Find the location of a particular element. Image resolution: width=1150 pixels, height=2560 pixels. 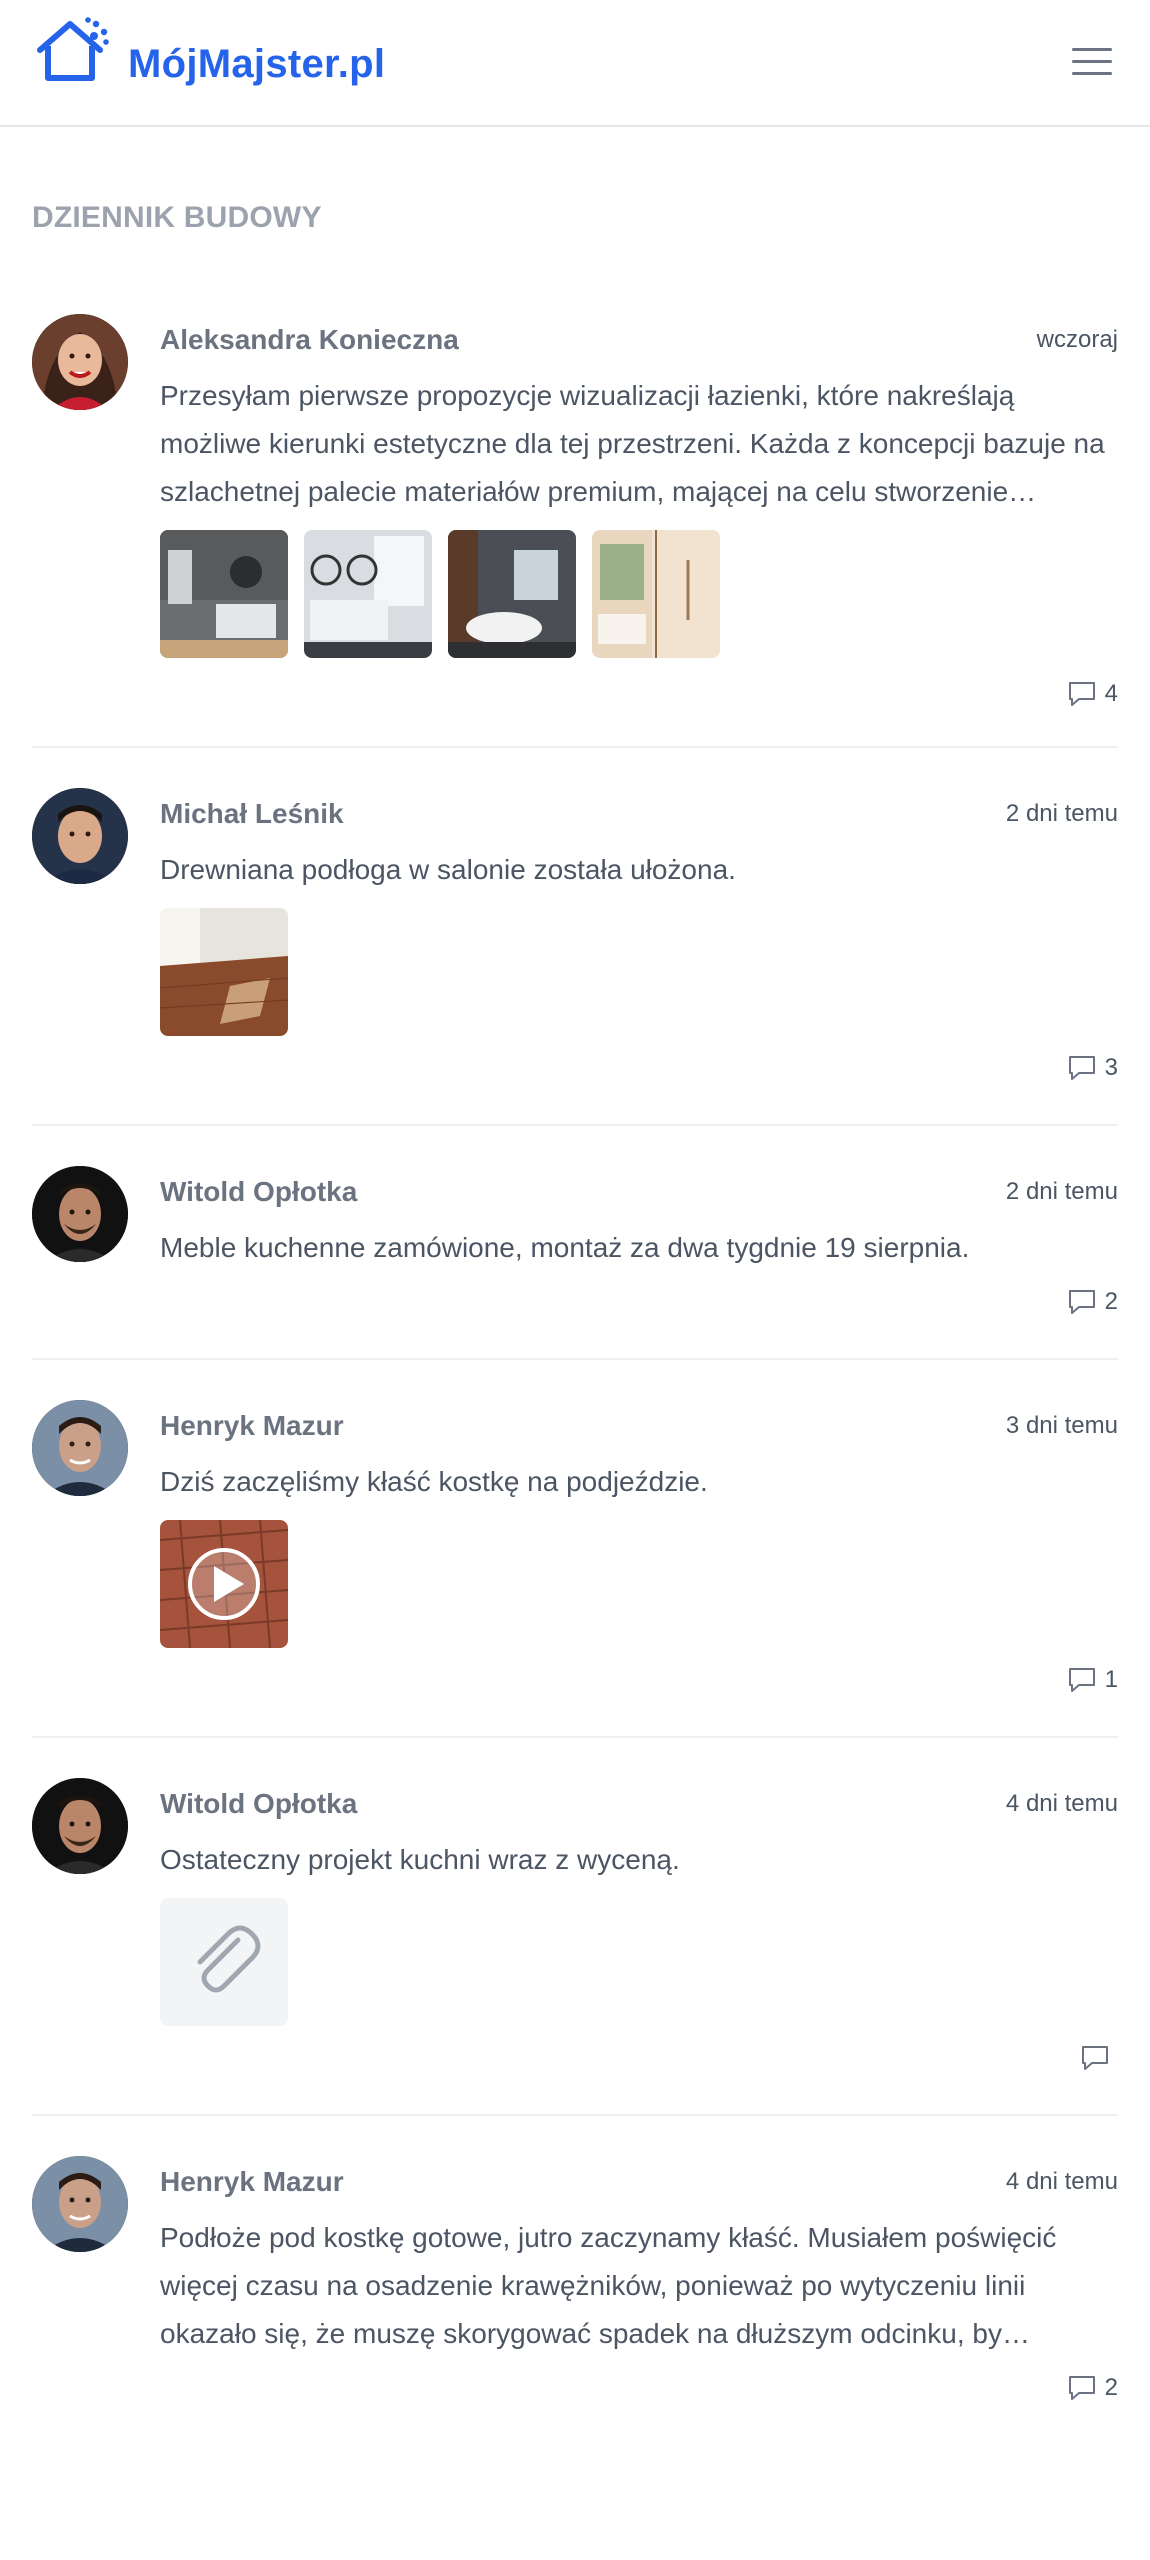

house-icon is located at coordinates (72, 49).